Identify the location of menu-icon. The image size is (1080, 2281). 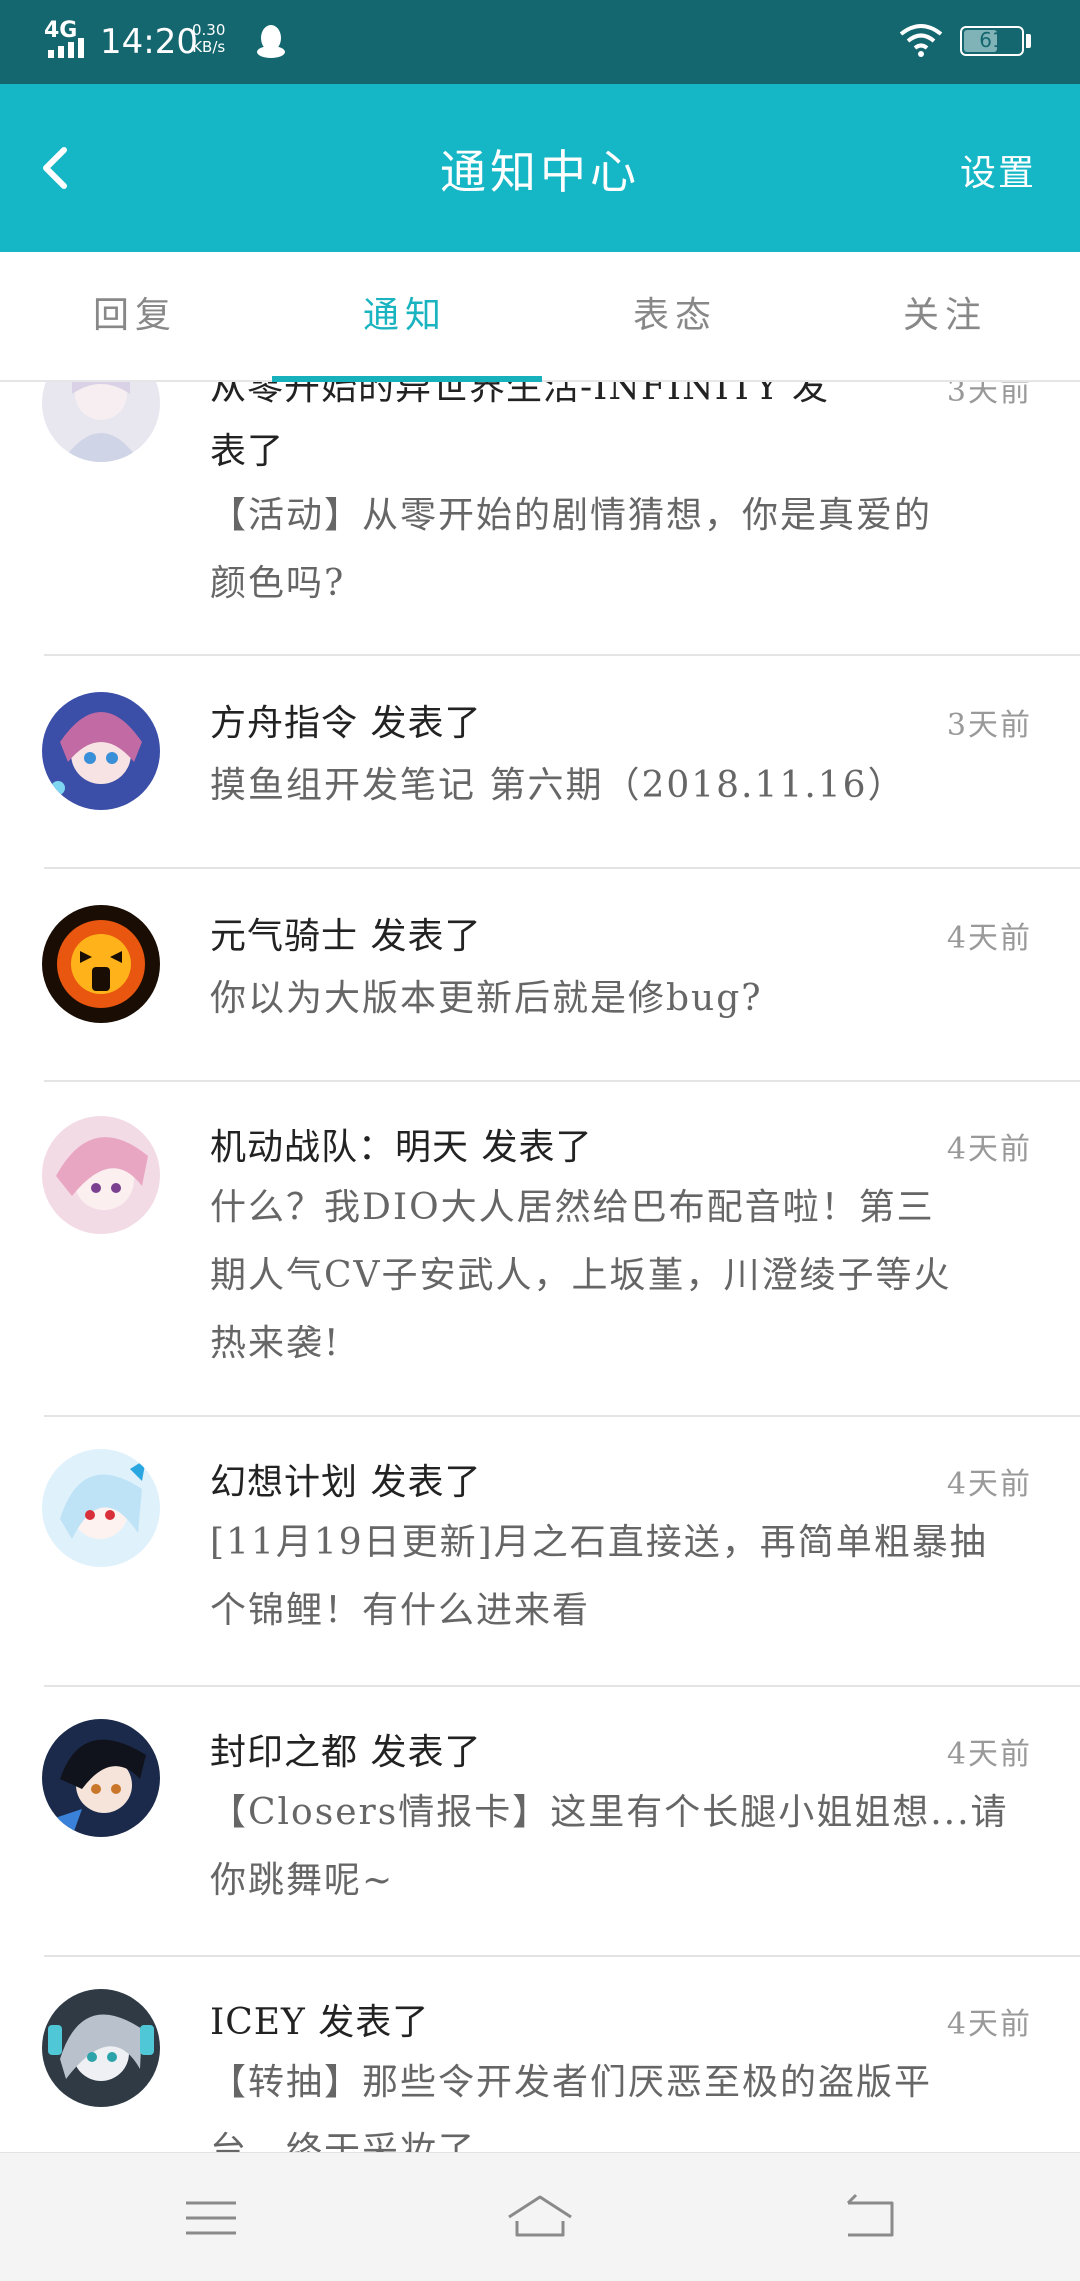
(211, 2218).